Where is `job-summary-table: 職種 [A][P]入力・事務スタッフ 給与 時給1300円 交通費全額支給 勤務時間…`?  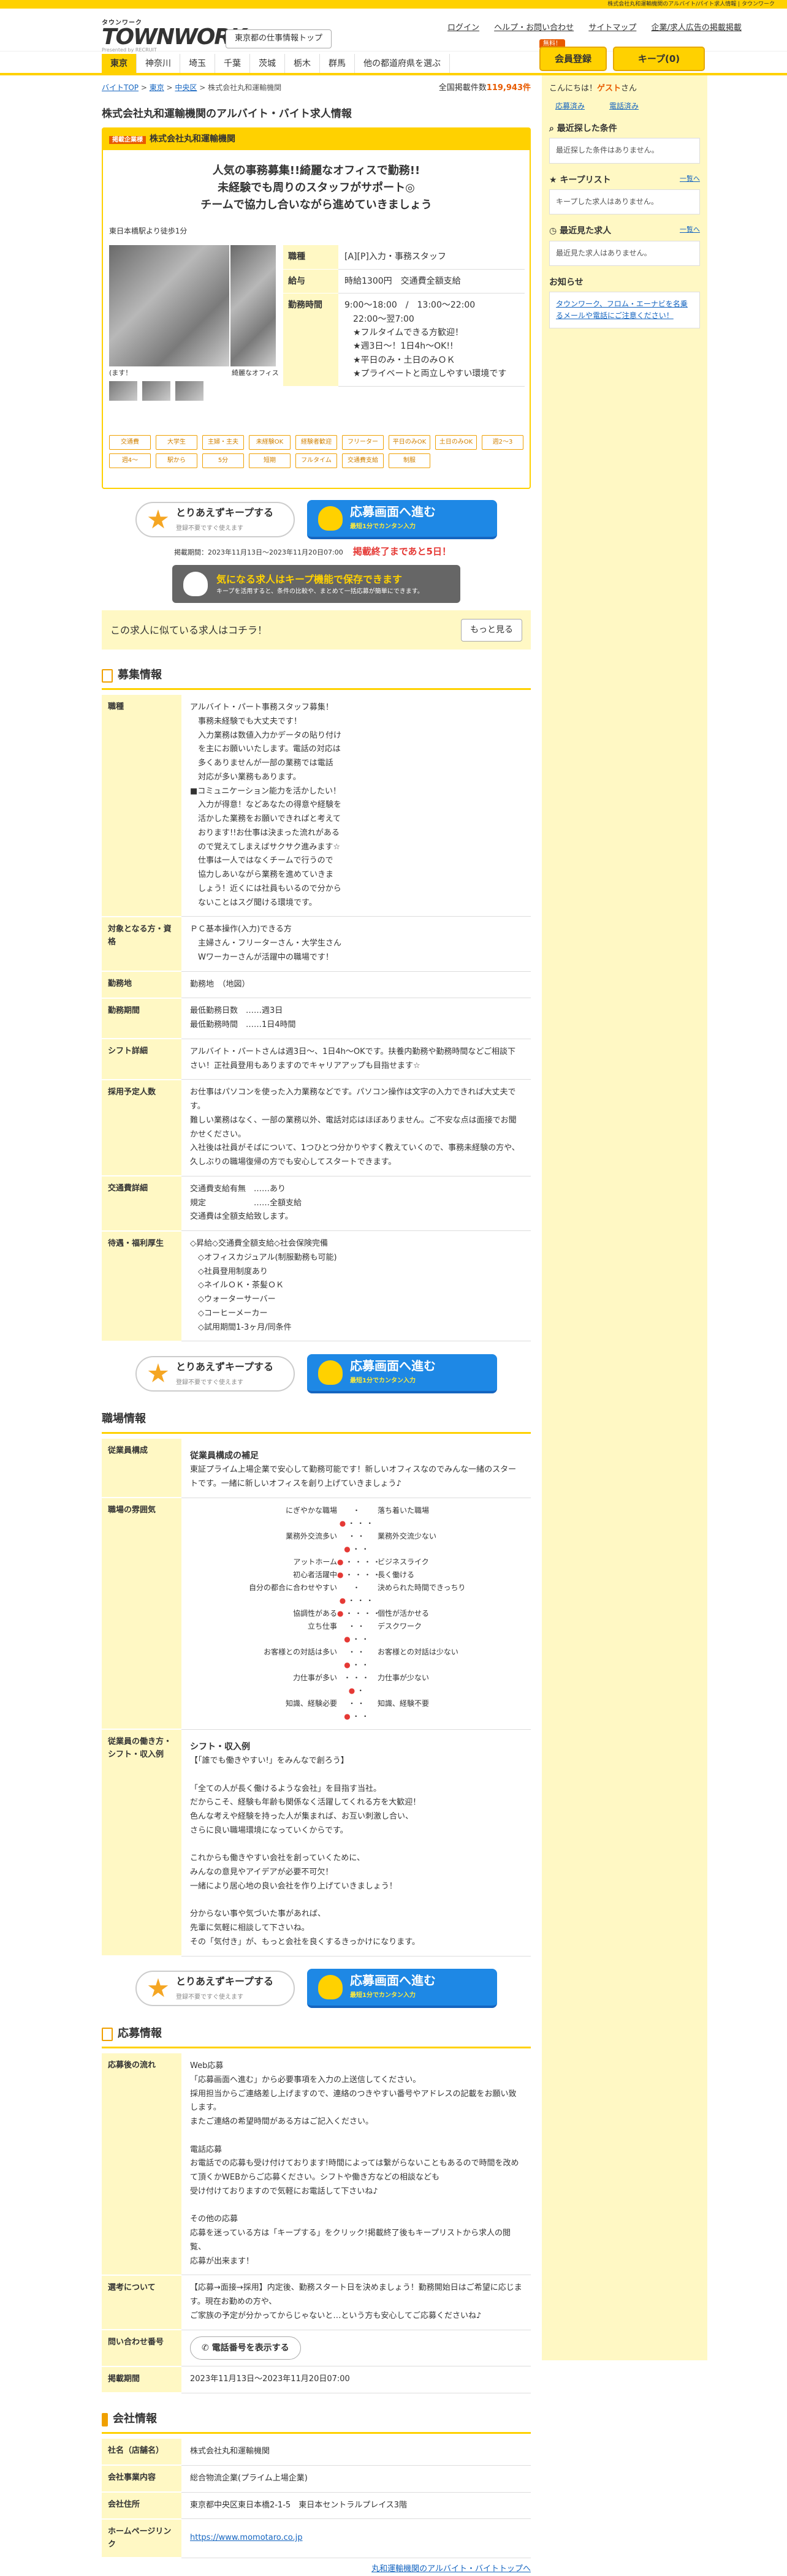
job-summary-table: 職種 [A][P]入力・事務スタッフ 給与 時給1300円 交通費全額支給 勤務時間… is located at coordinates (404, 316).